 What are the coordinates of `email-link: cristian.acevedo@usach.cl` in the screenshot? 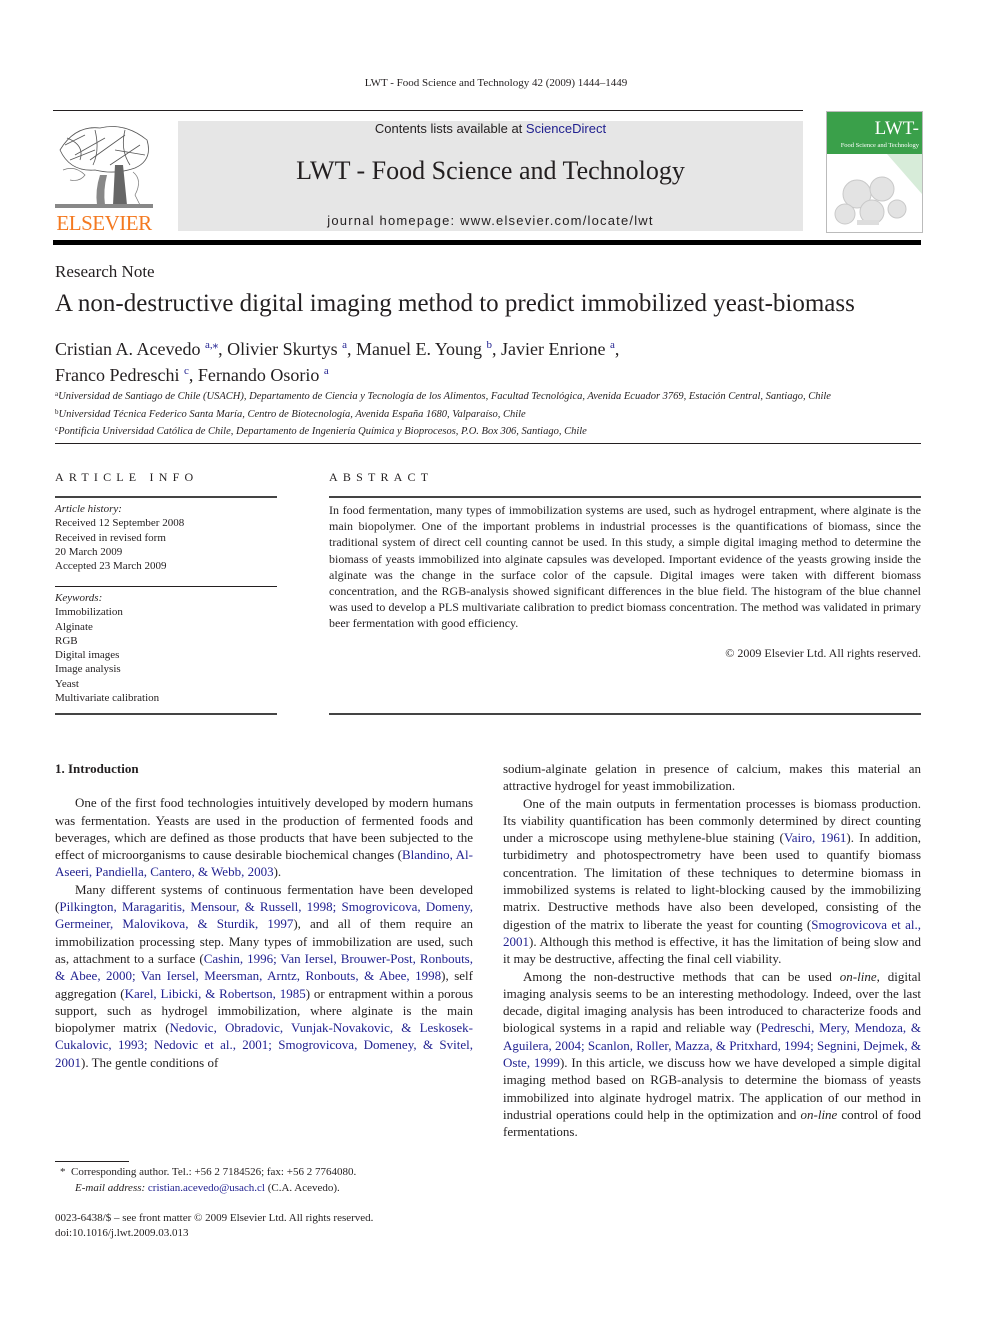 It's located at (206, 1188).